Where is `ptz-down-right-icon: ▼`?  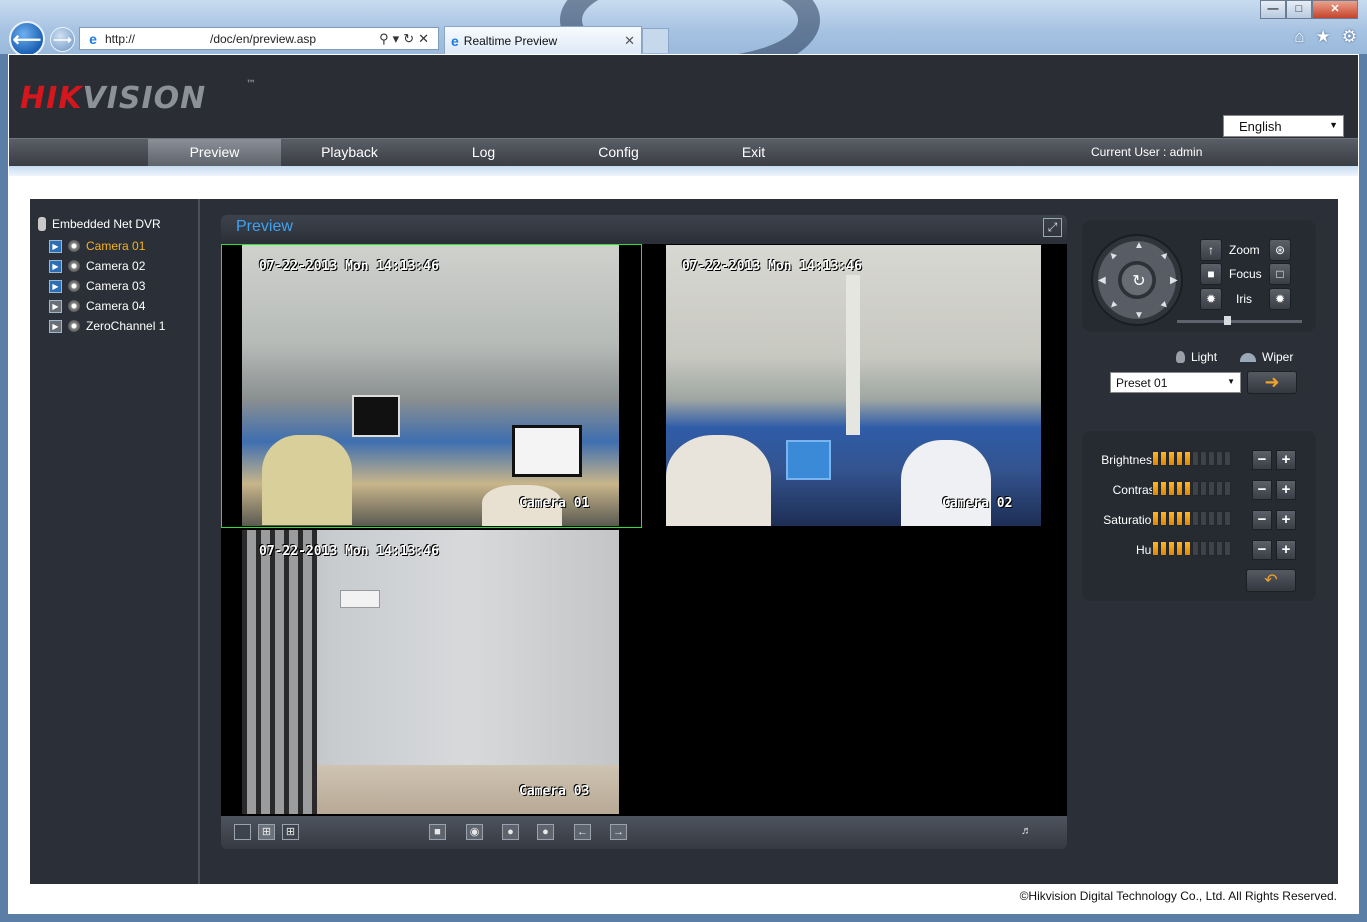 ptz-down-right-icon: ▼ is located at coordinates (1165, 305).